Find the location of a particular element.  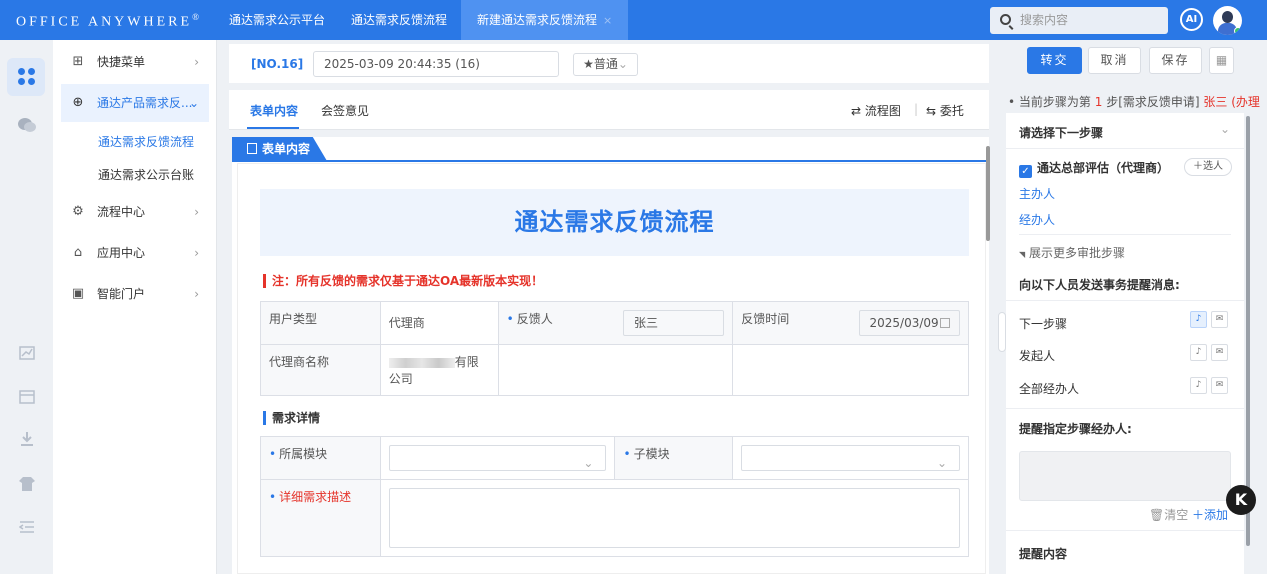

tab-form-content: 表单内容 is located at coordinates (274, 110).